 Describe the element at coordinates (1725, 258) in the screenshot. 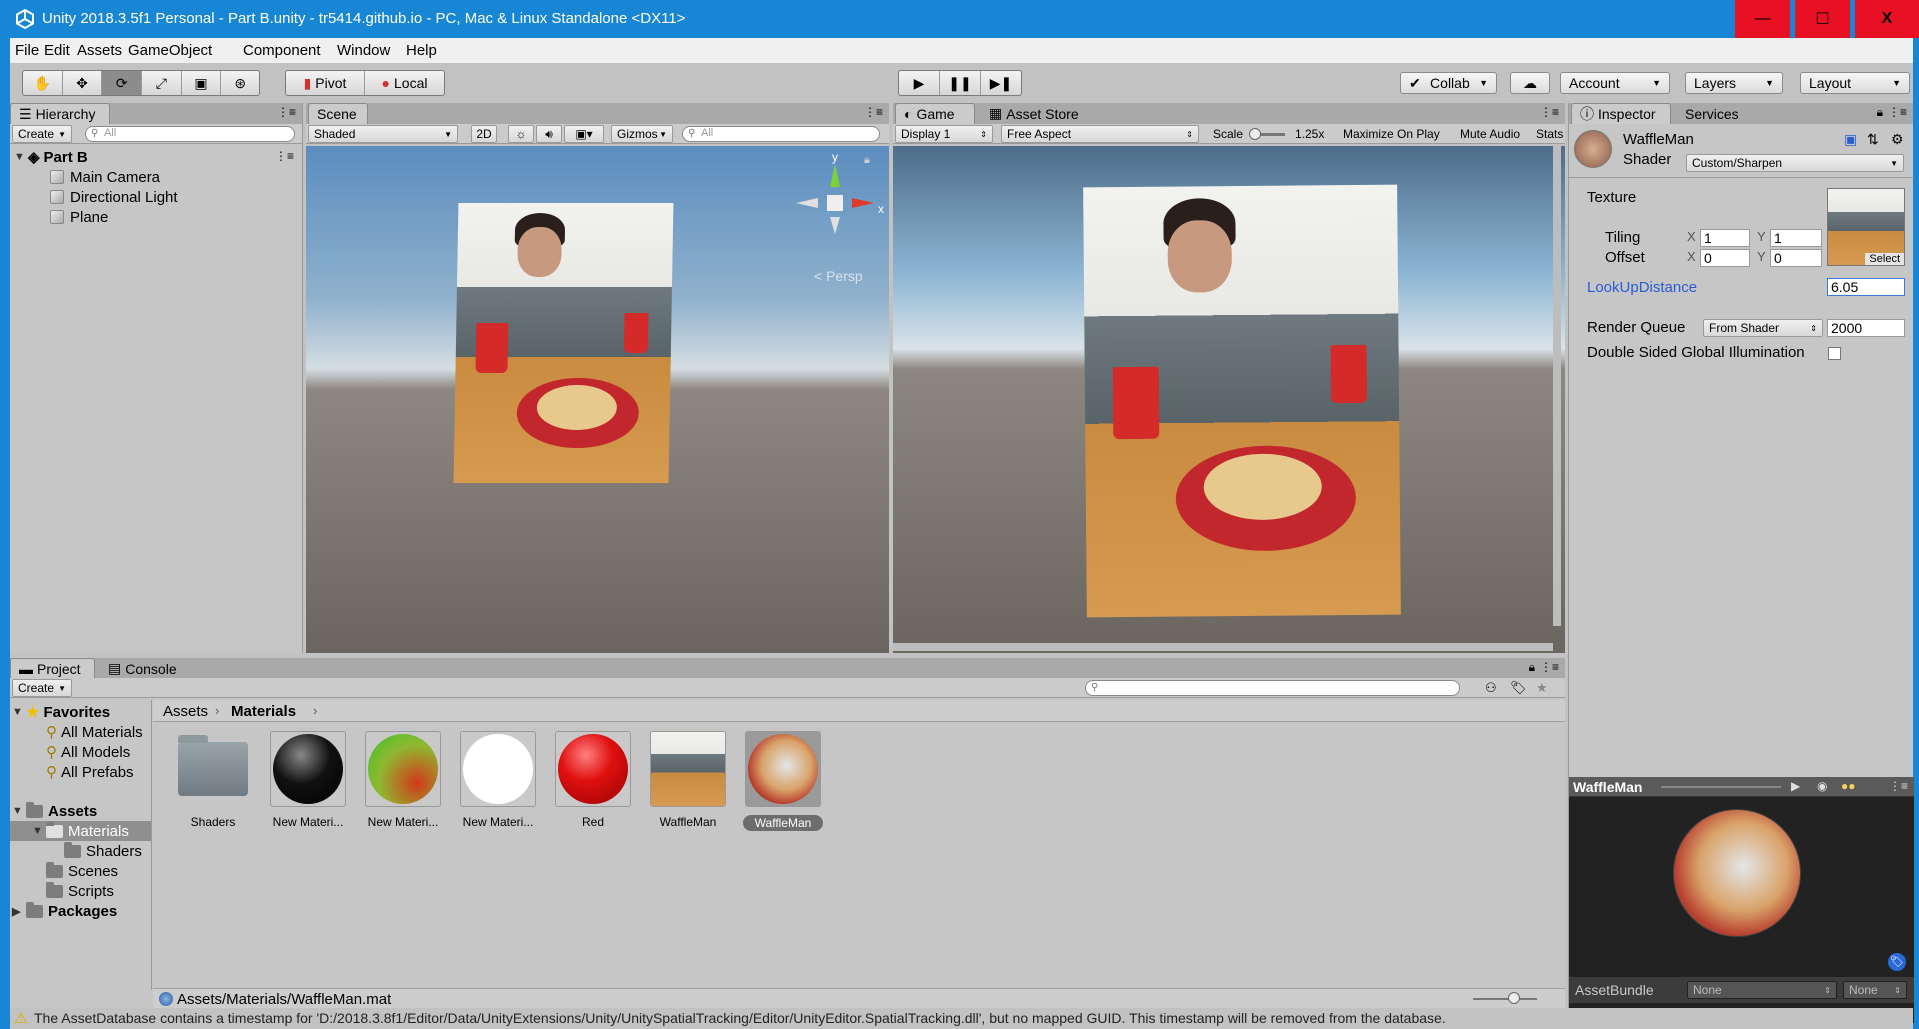

I see `offset-x-field: 0` at that location.